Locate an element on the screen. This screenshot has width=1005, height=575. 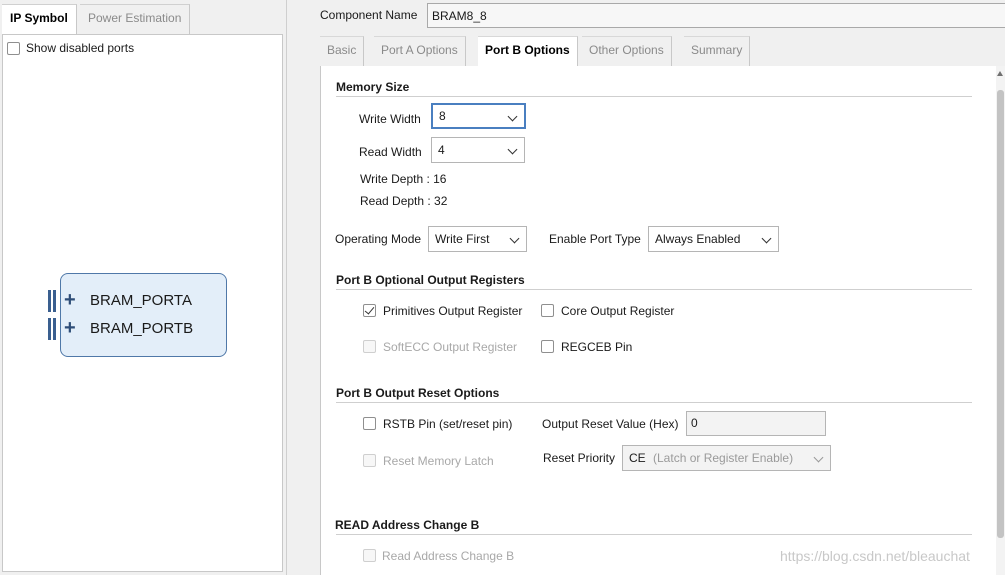
read-width-label: Read Width is located at coordinates (390, 152).